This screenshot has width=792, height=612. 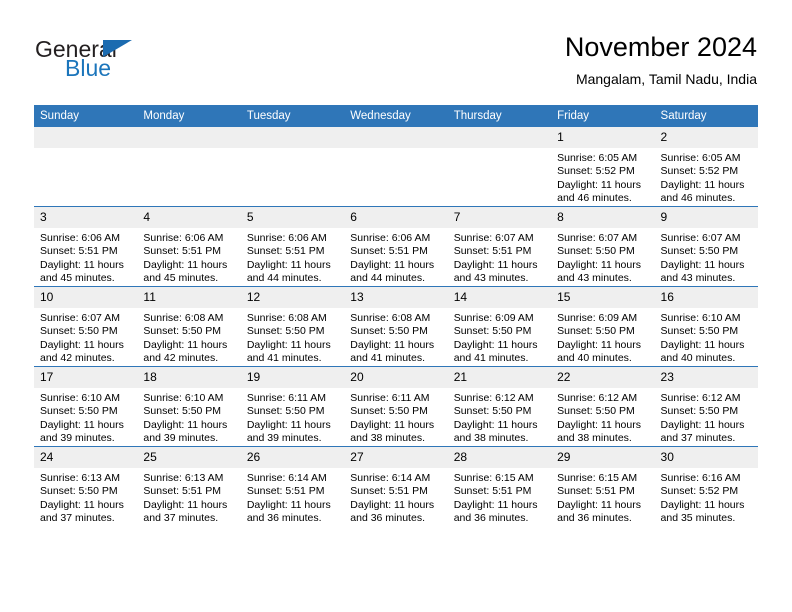 I want to click on weekday-header-friday: Friday, so click(x=603, y=116).